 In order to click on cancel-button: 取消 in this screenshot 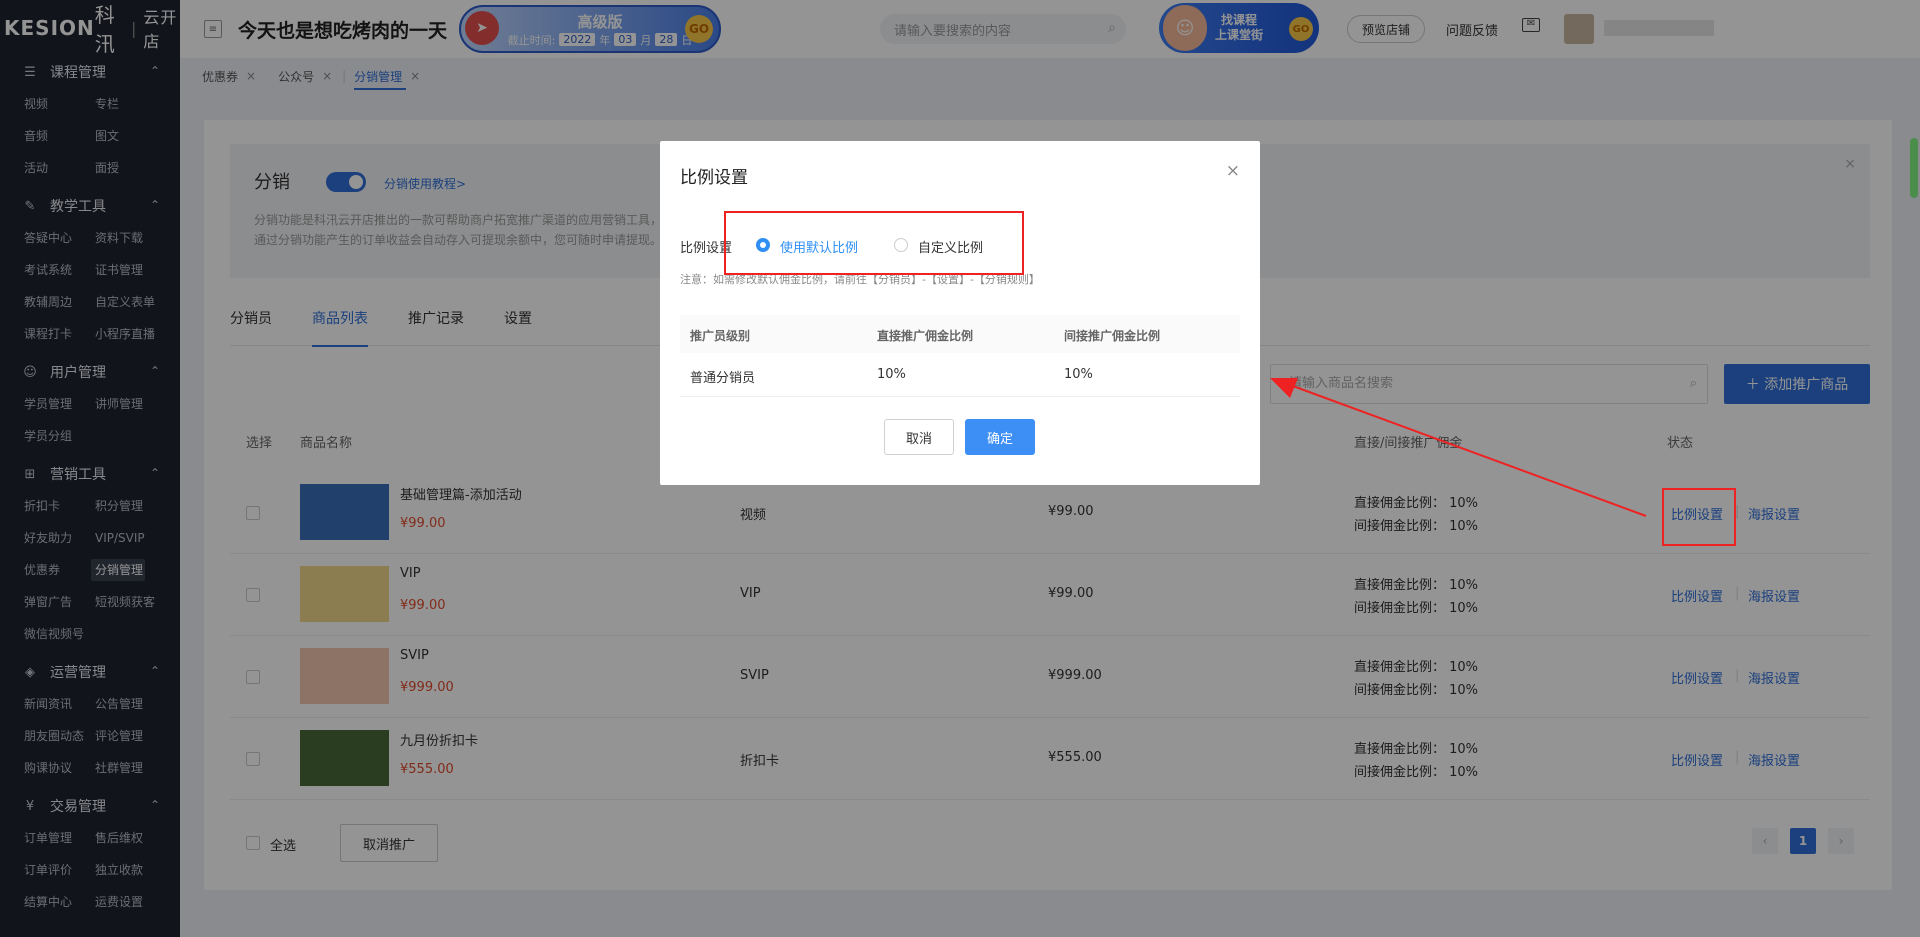, I will do `click(919, 437)`.